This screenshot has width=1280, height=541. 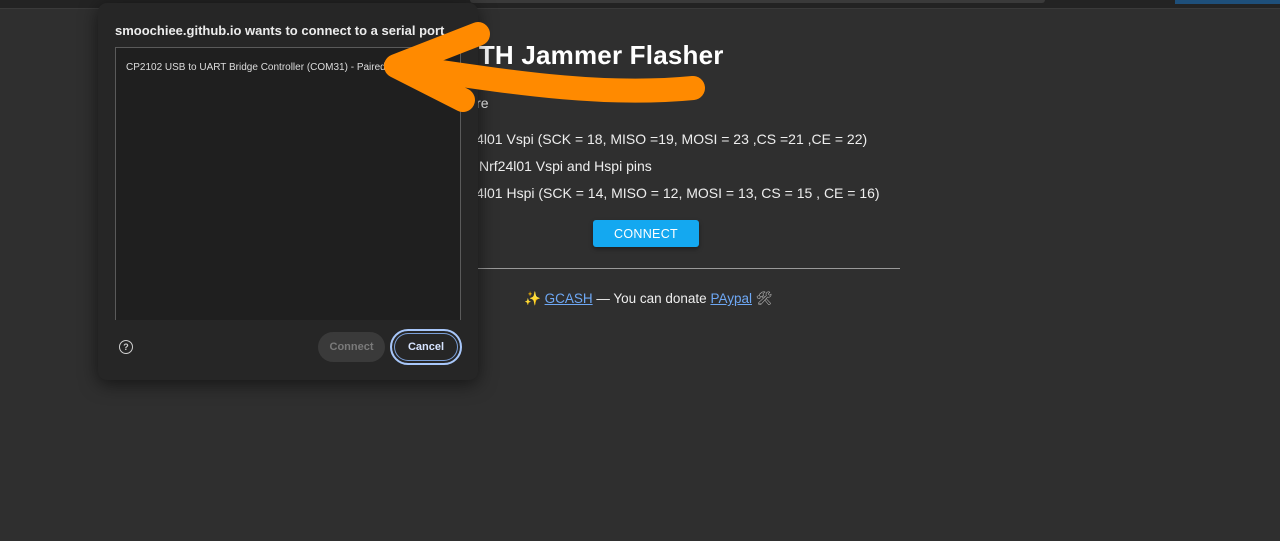 I want to click on dialog-connect-button: Connect, so click(x=351, y=347).